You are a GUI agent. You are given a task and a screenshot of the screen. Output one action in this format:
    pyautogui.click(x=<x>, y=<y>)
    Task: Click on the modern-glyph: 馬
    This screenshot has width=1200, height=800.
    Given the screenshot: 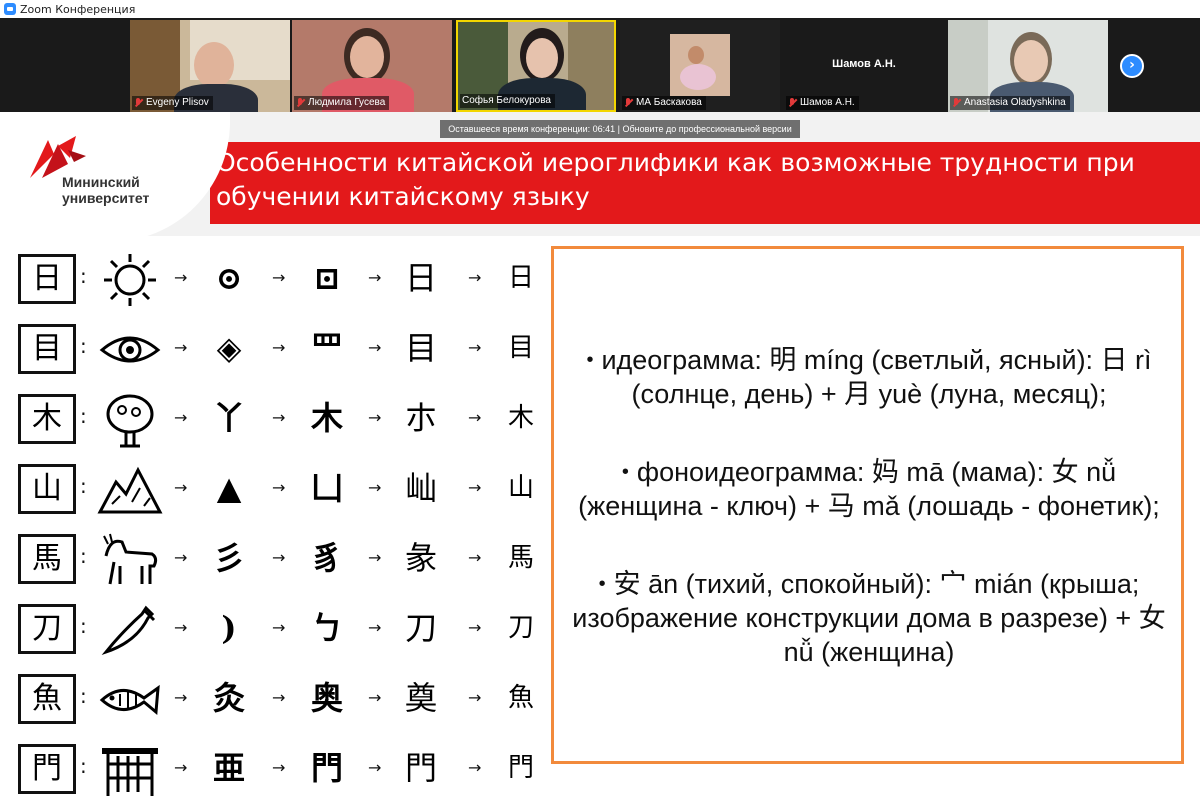 What is the action you would take?
    pyautogui.click(x=520, y=558)
    